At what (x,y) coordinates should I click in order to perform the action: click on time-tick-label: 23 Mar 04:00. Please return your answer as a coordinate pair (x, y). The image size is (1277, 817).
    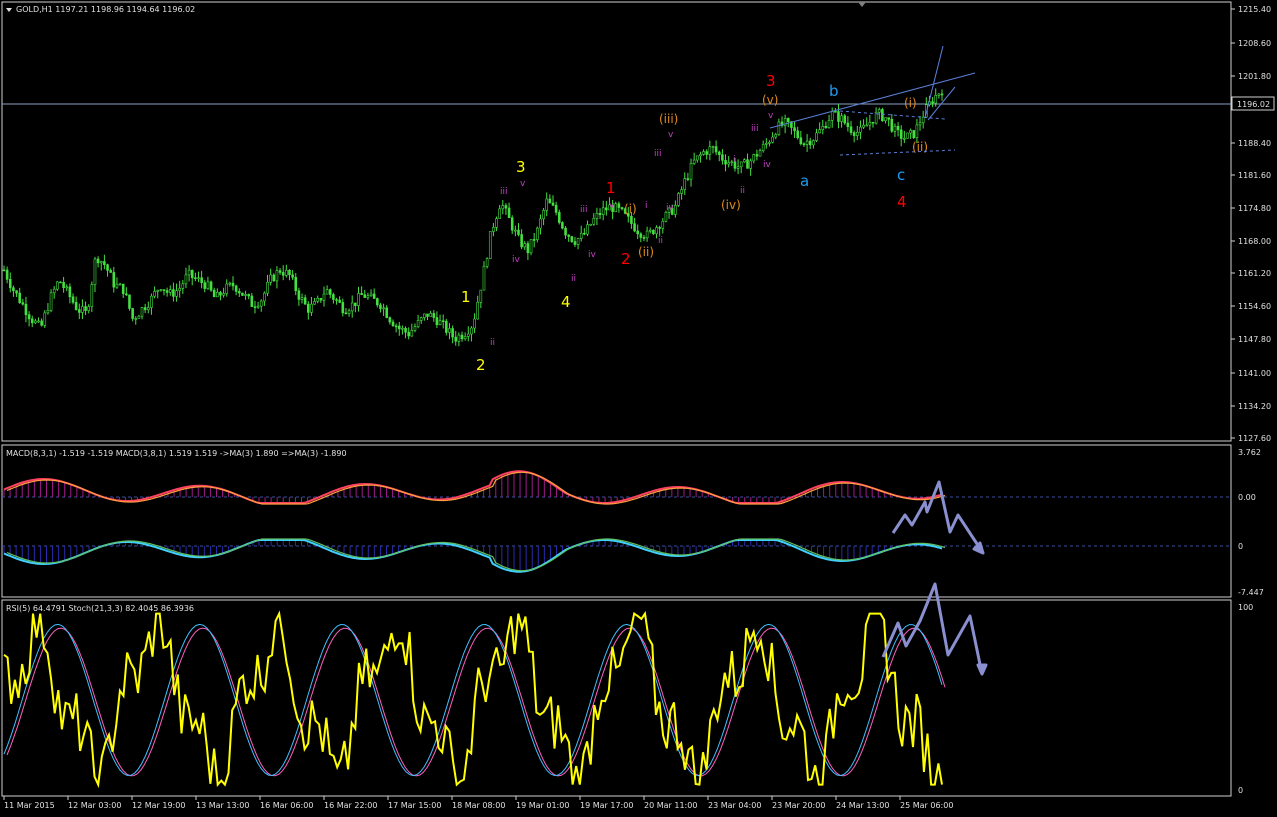
    Looking at the image, I should click on (734, 805).